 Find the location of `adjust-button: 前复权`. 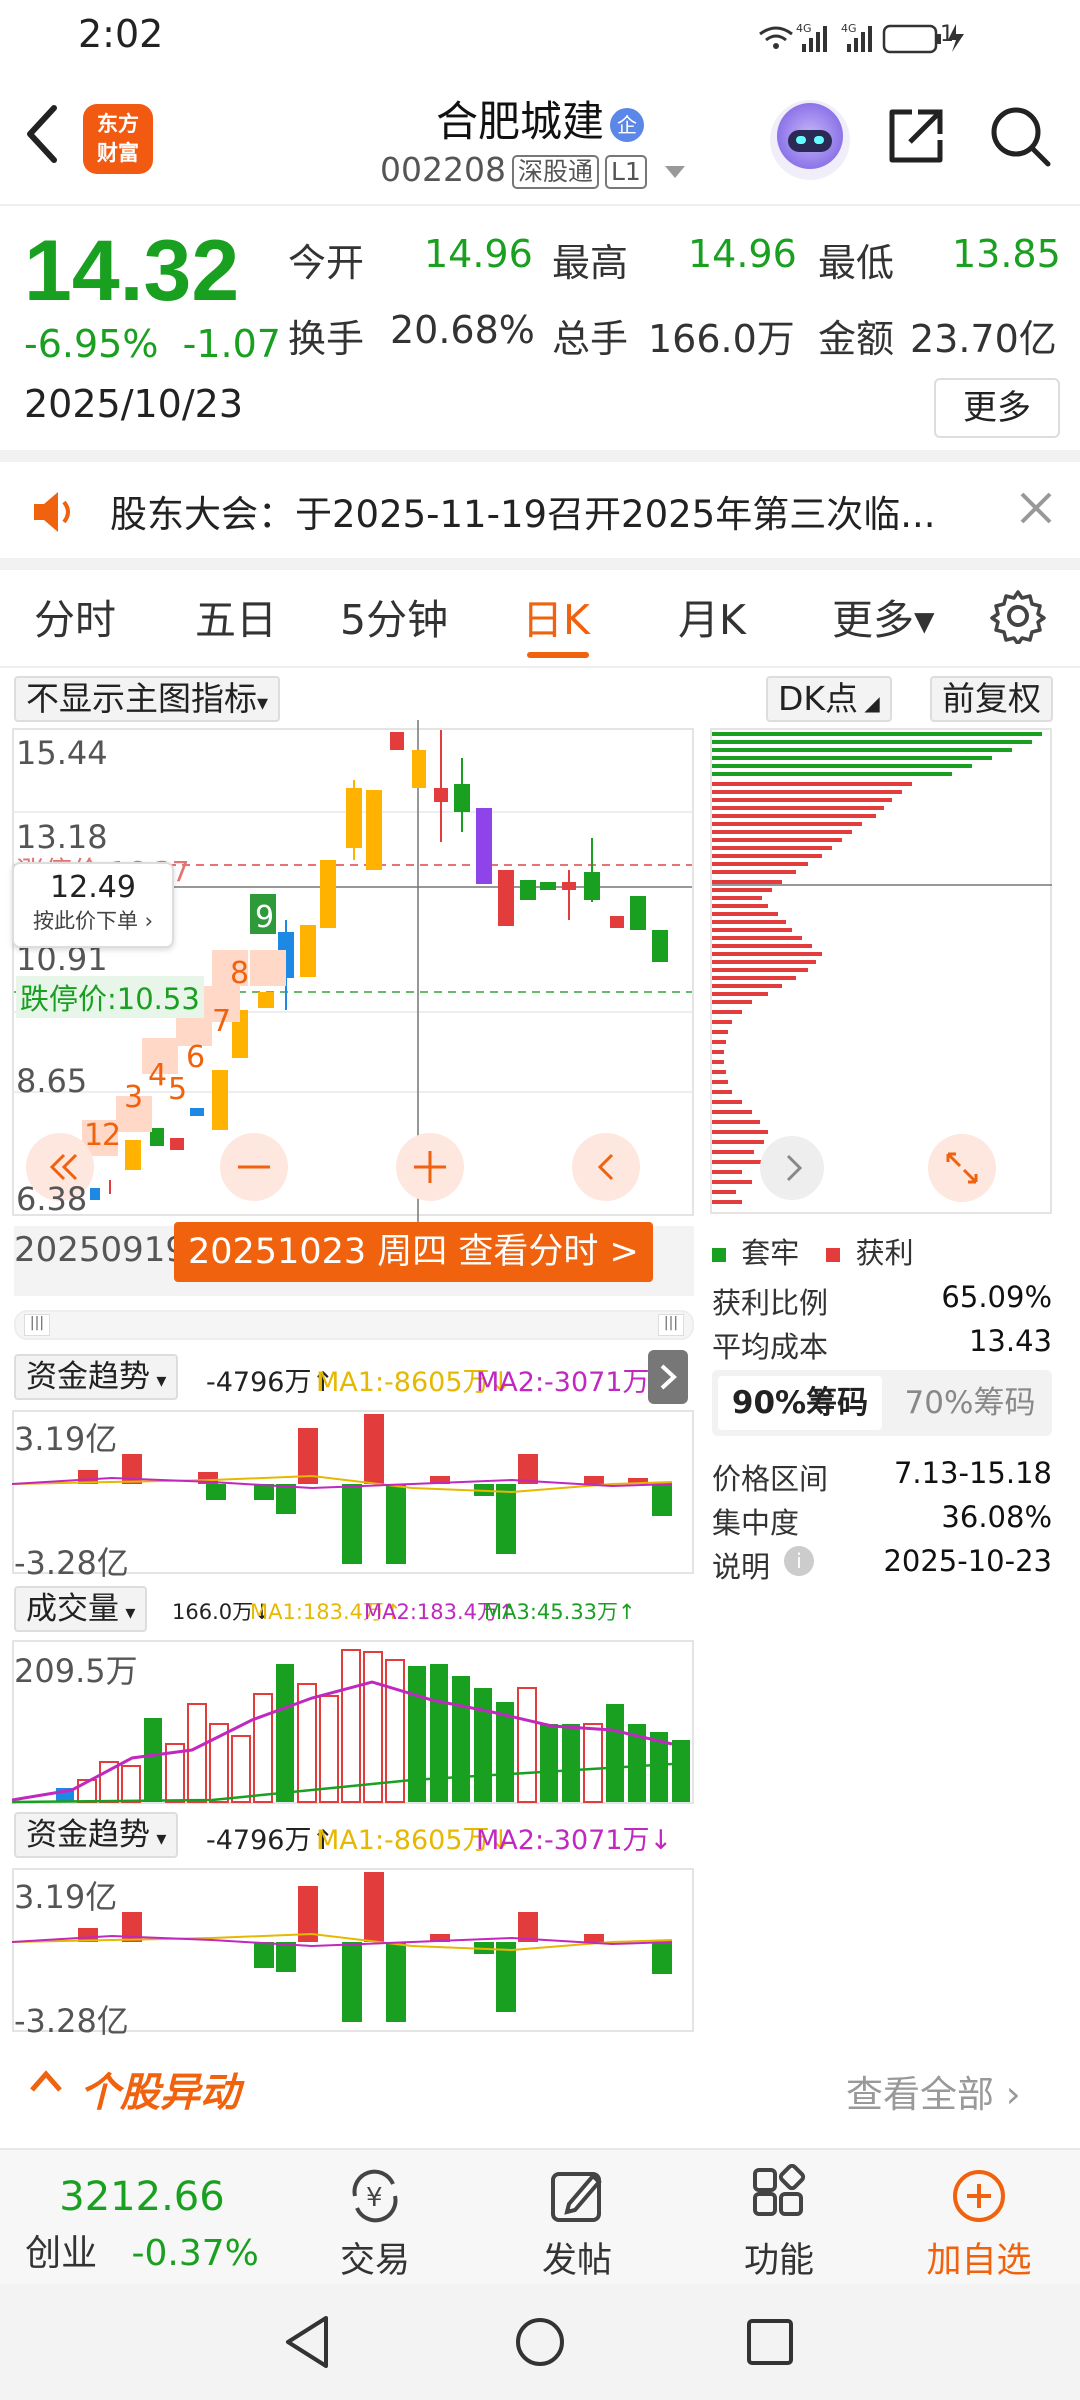

adjust-button: 前复权 is located at coordinates (991, 699).